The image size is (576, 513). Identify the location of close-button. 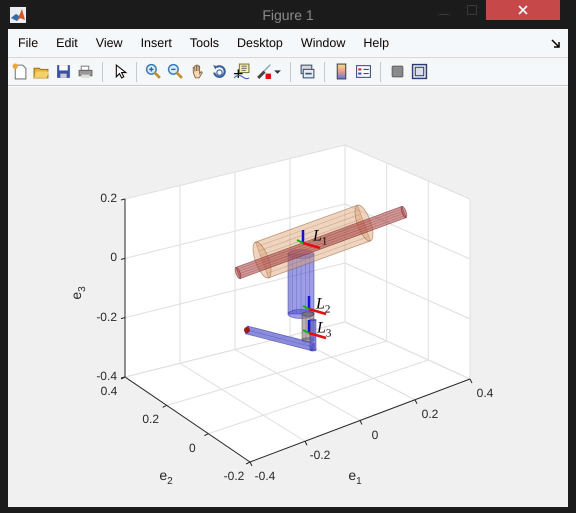
(523, 10).